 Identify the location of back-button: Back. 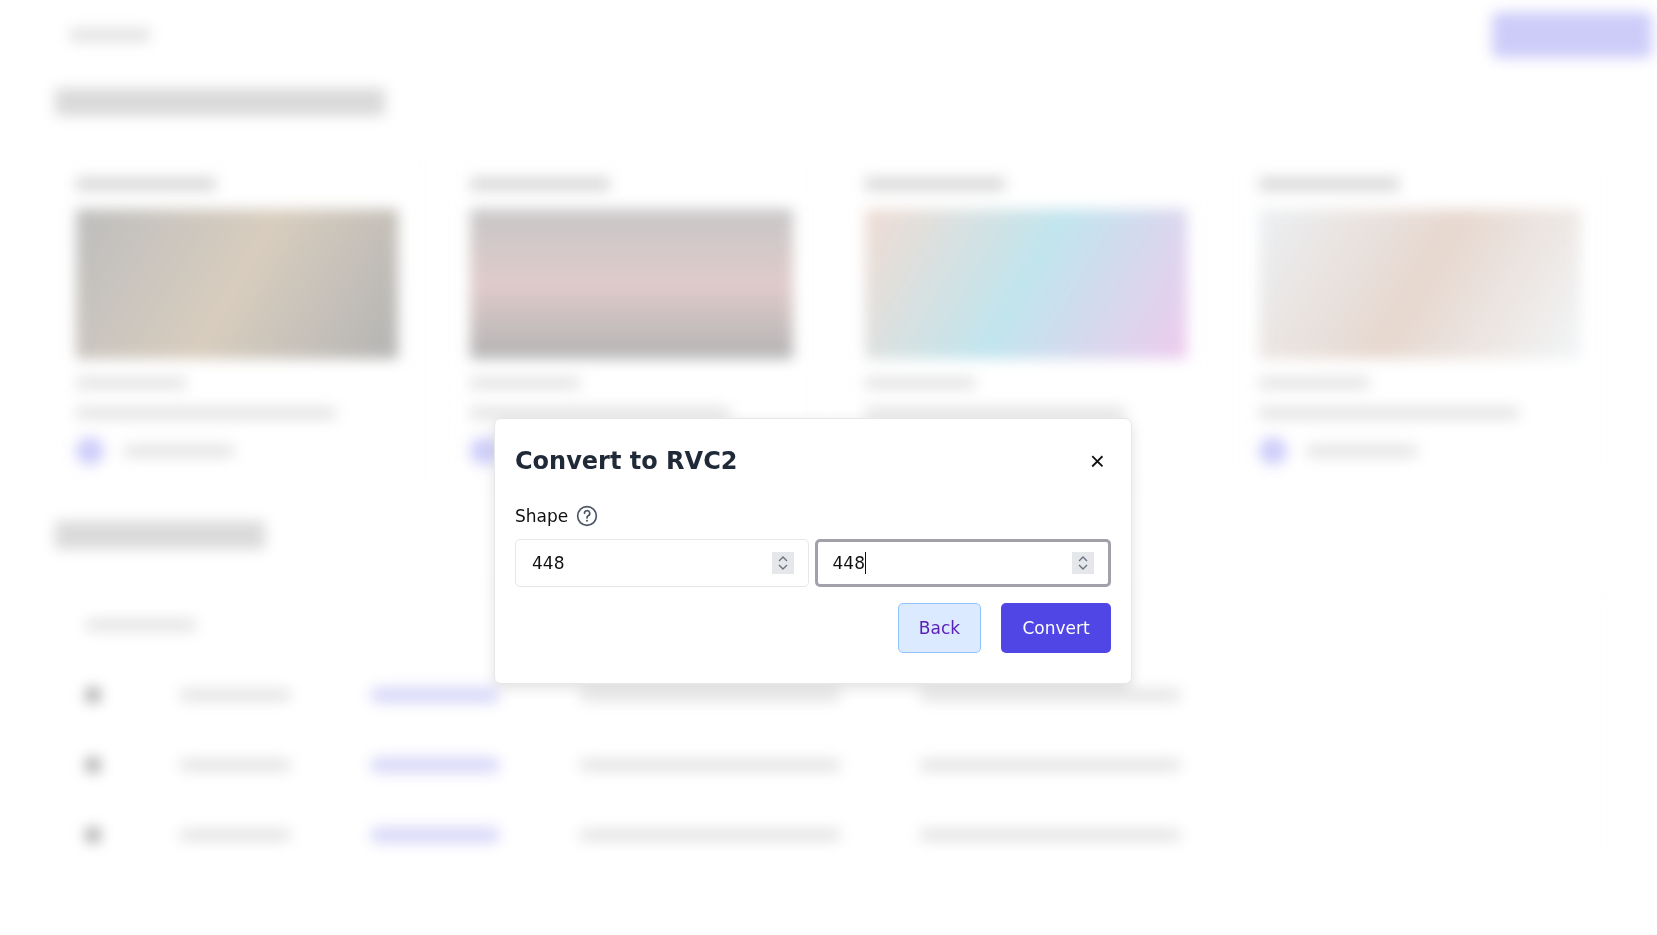
(939, 628).